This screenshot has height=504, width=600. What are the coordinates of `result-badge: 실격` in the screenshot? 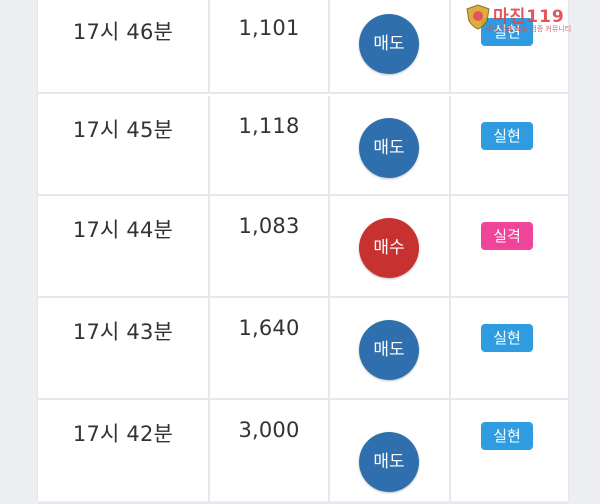 It's located at (507, 236).